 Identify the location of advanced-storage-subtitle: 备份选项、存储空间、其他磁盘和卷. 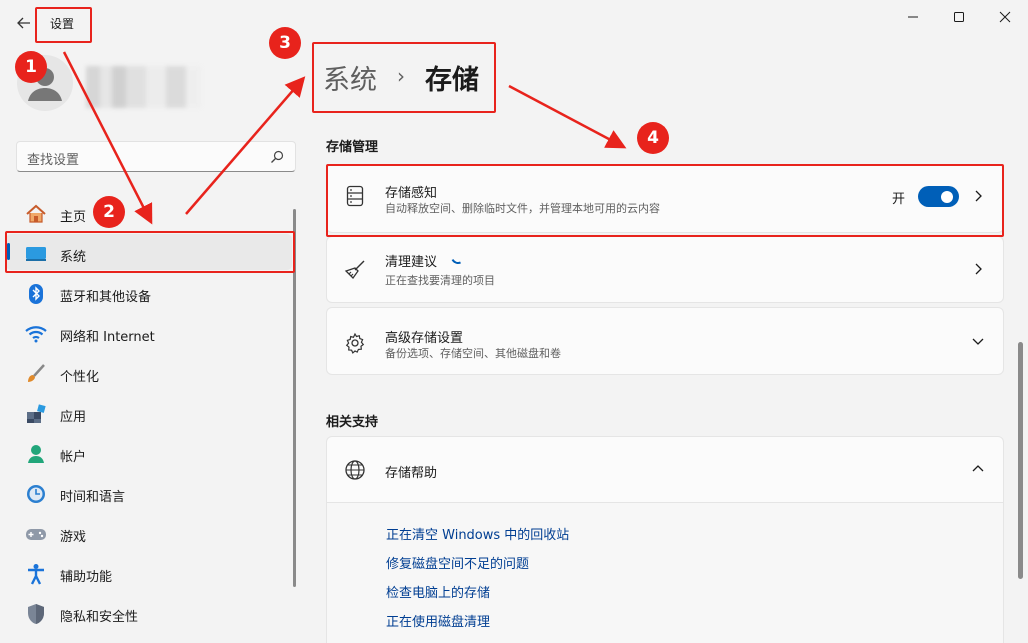
(473, 353).